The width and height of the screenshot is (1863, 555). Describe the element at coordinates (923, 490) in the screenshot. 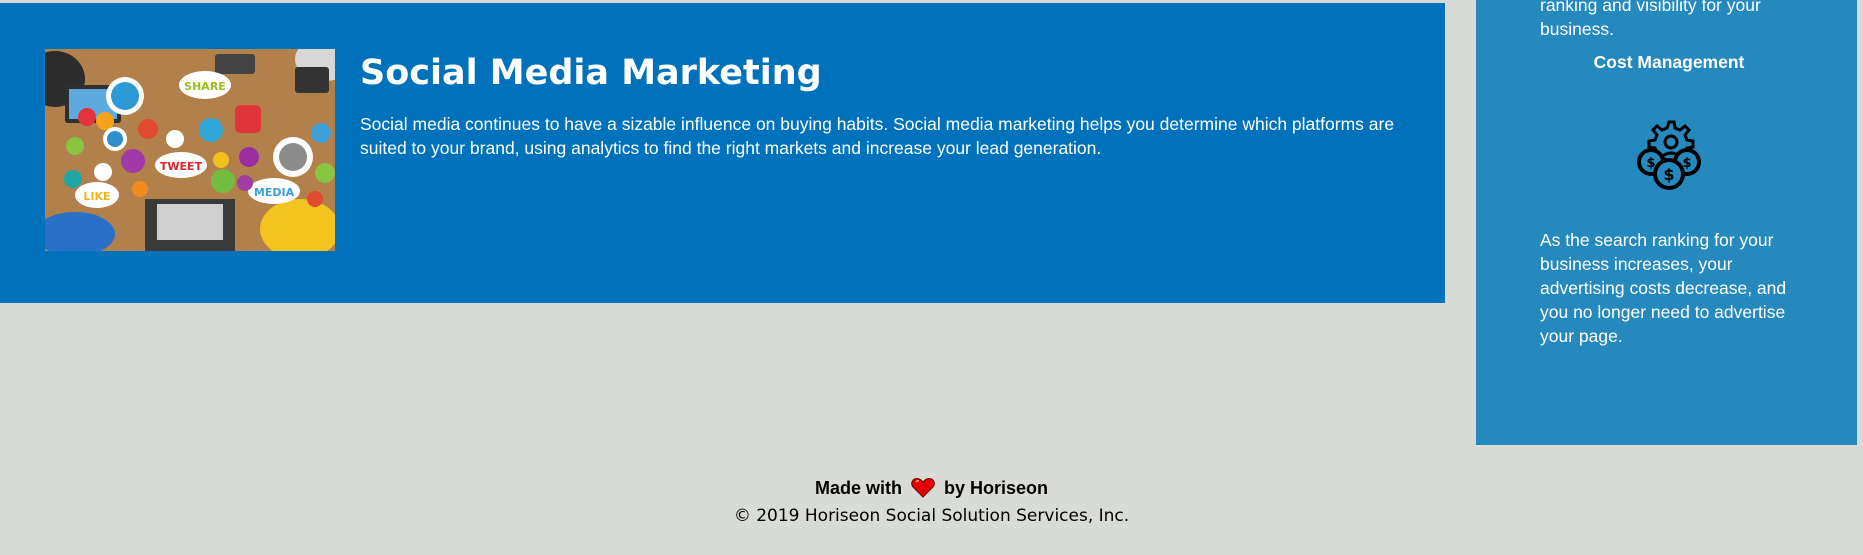

I see `heart-icon` at that location.